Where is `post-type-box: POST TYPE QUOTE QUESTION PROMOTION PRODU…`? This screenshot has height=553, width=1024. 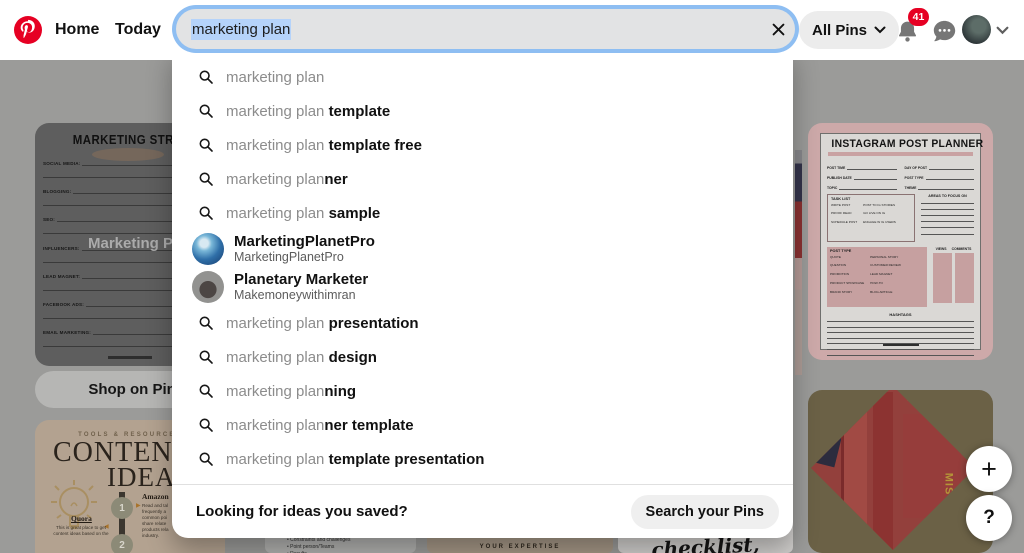 post-type-box: POST TYPE QUOTE QUESTION PROMOTION PRODU… is located at coordinates (877, 276).